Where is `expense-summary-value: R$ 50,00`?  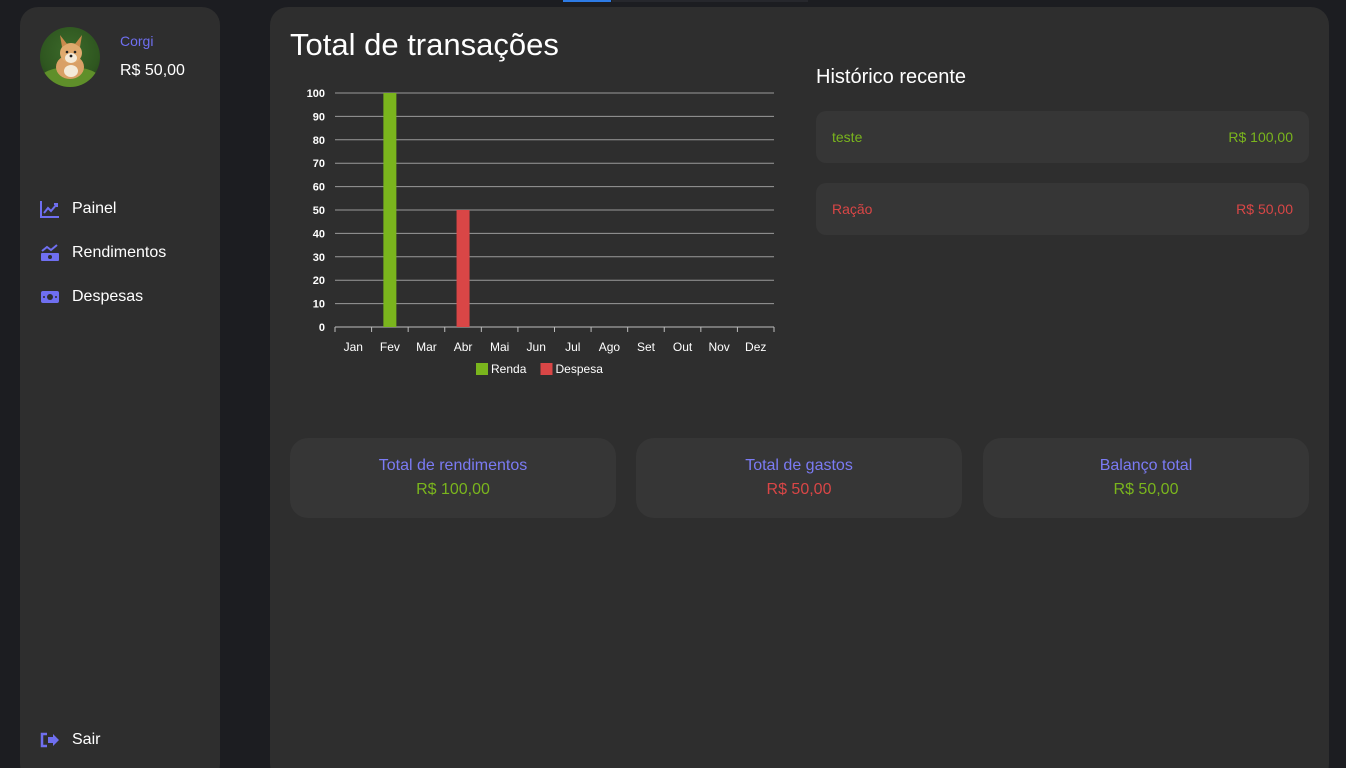 expense-summary-value: R$ 50,00 is located at coordinates (799, 489).